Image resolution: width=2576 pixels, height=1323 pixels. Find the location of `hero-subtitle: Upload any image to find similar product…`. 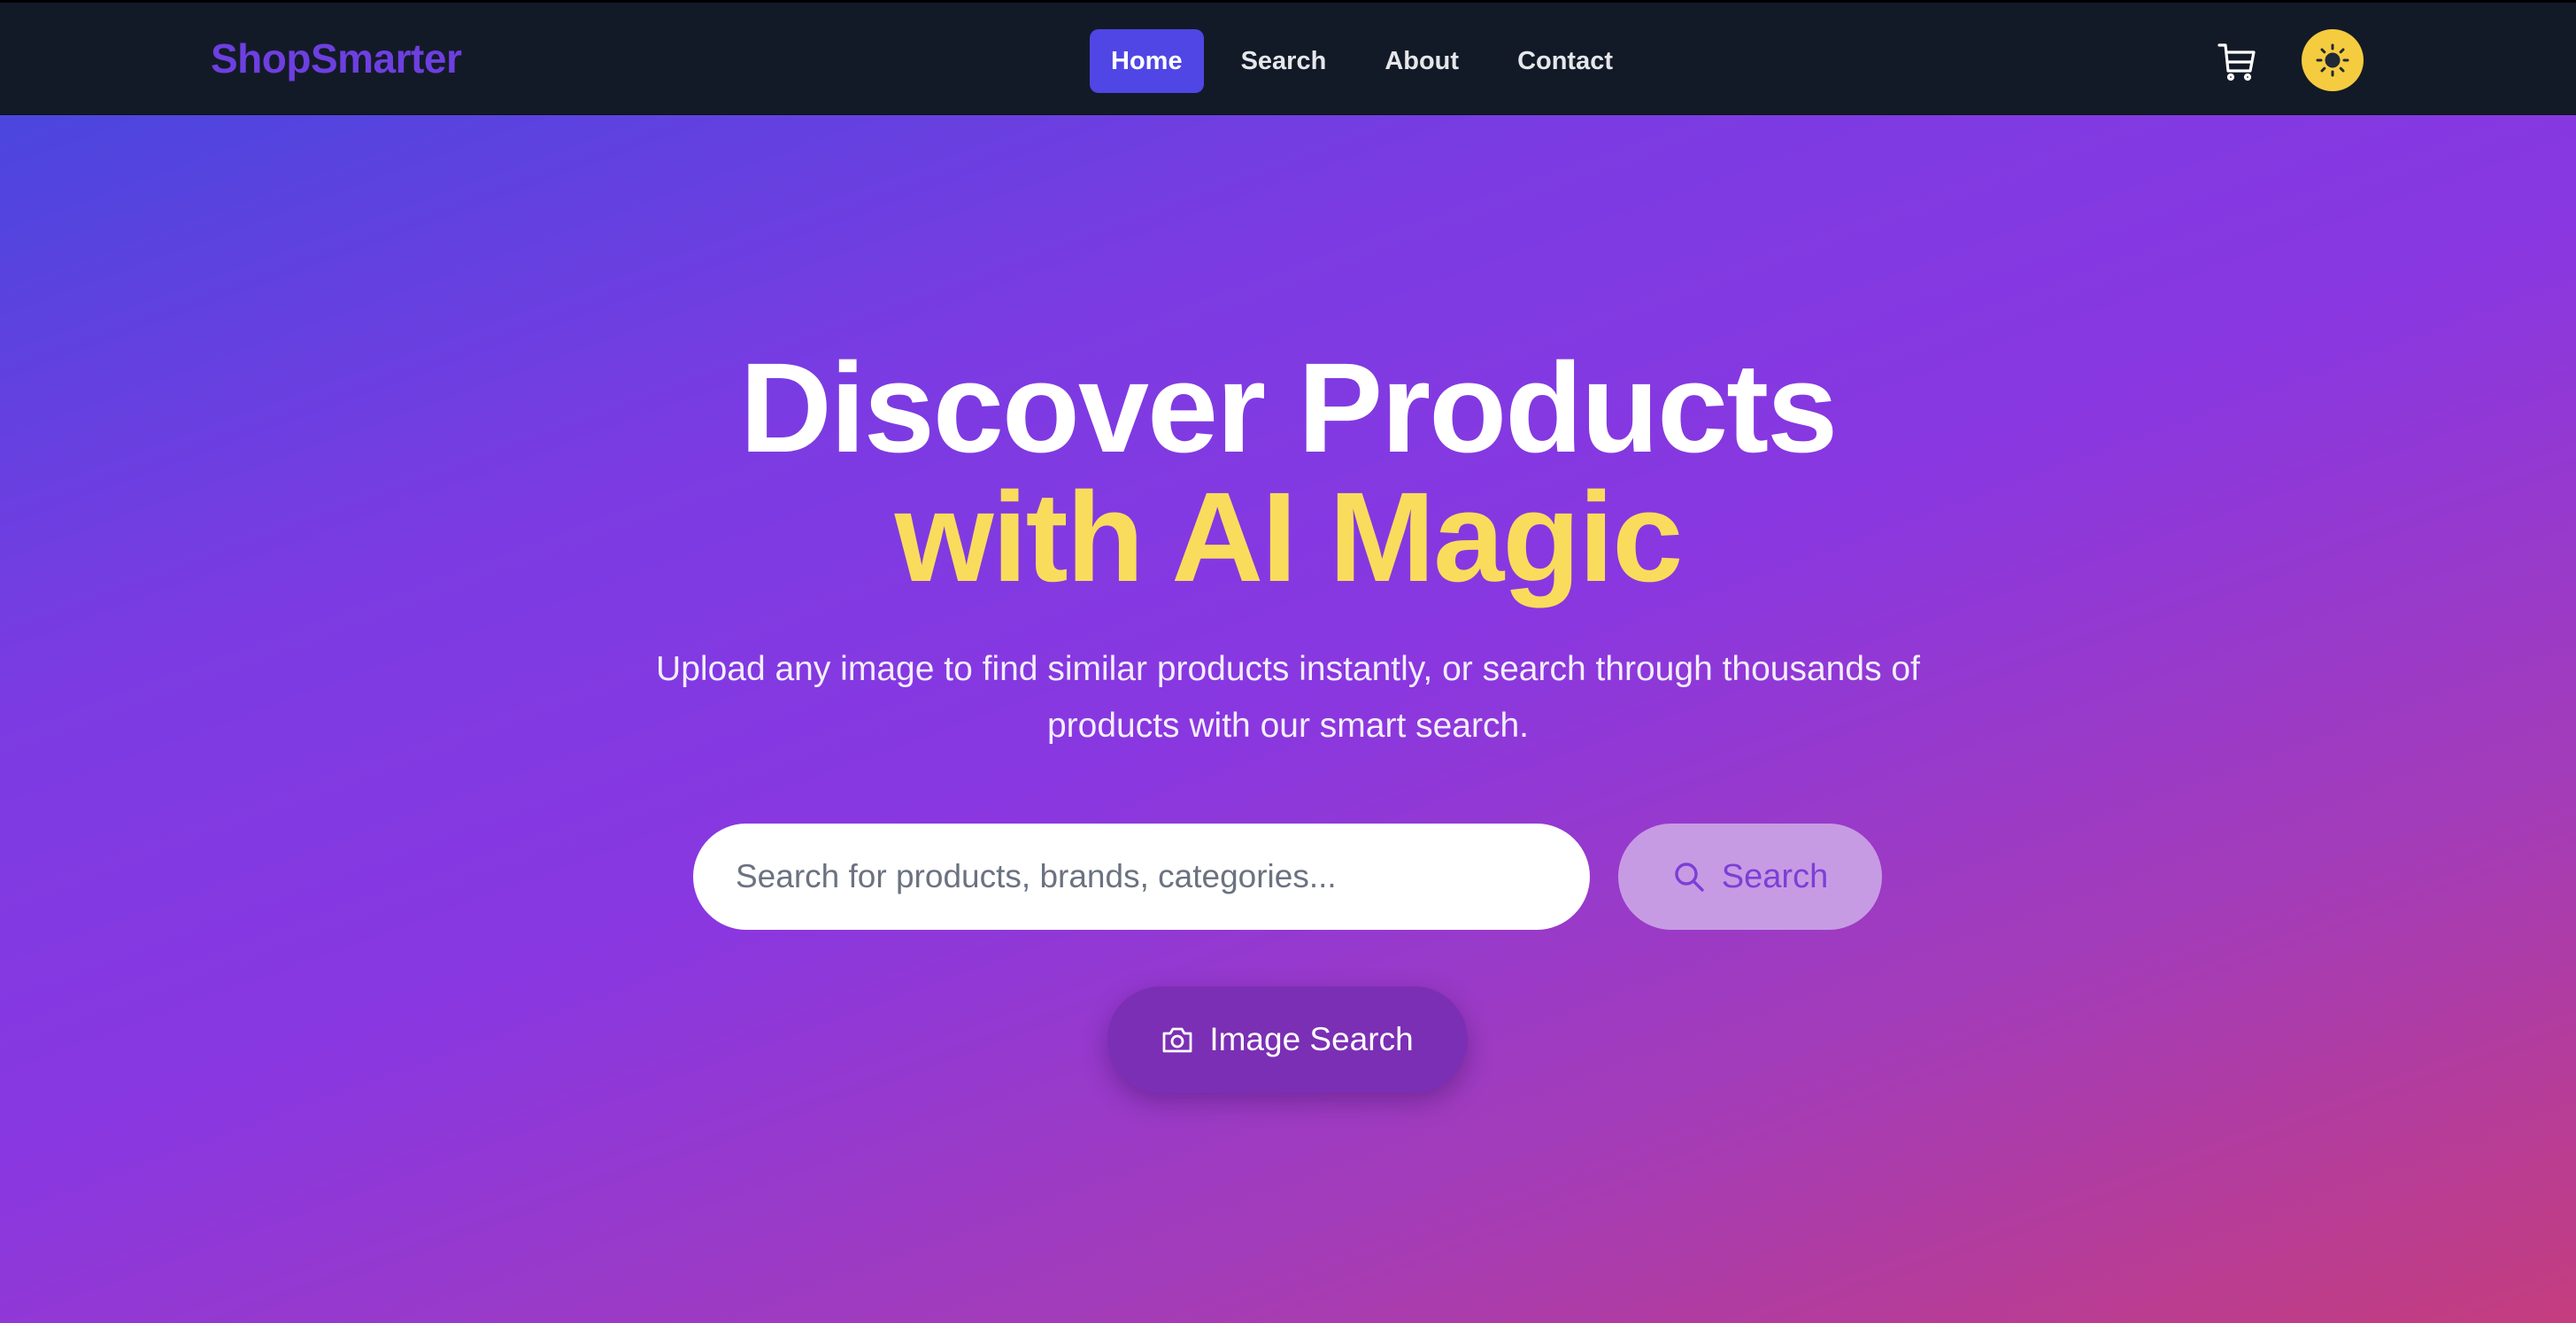

hero-subtitle: Upload any image to find similar product… is located at coordinates (1288, 697).